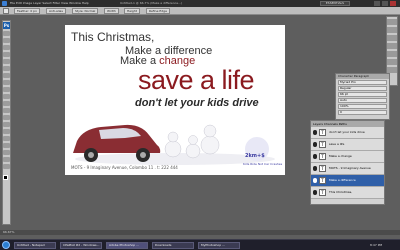 The height and width of the screenshot is (250, 400). What do you see at coordinates (6, 103) in the screenshot?
I see `eraser-tool-icon` at bounding box center [6, 103].